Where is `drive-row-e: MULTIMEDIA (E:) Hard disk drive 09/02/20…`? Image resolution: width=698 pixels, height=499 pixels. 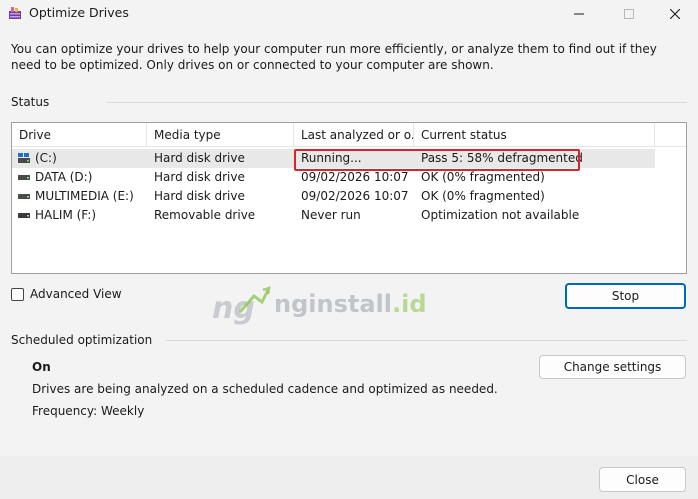
drive-row-e: MULTIMEDIA (E:) Hard disk drive 09/02/20… is located at coordinates (349, 196).